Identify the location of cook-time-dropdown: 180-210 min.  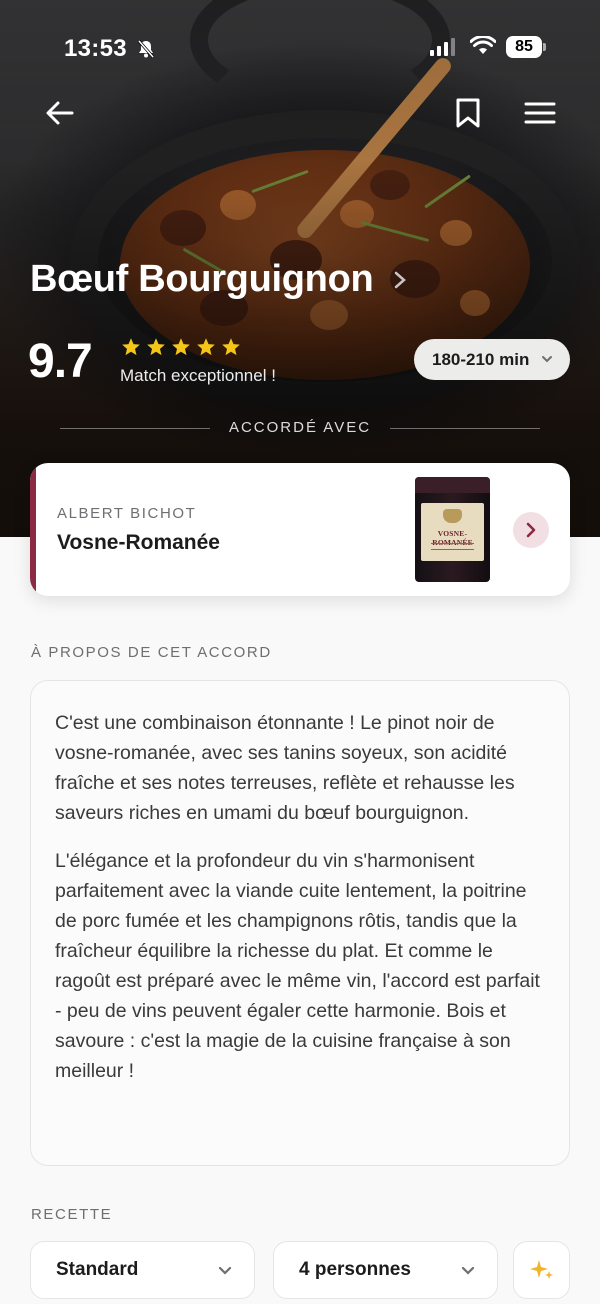
(492, 359).